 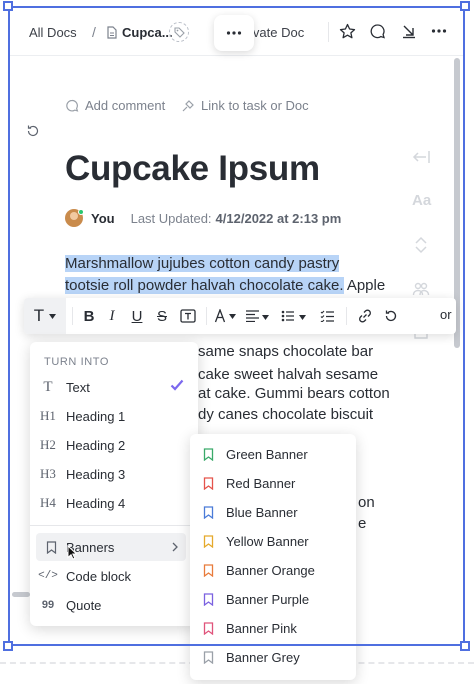 What do you see at coordinates (258, 316) in the screenshot?
I see `align-dropdown` at bounding box center [258, 316].